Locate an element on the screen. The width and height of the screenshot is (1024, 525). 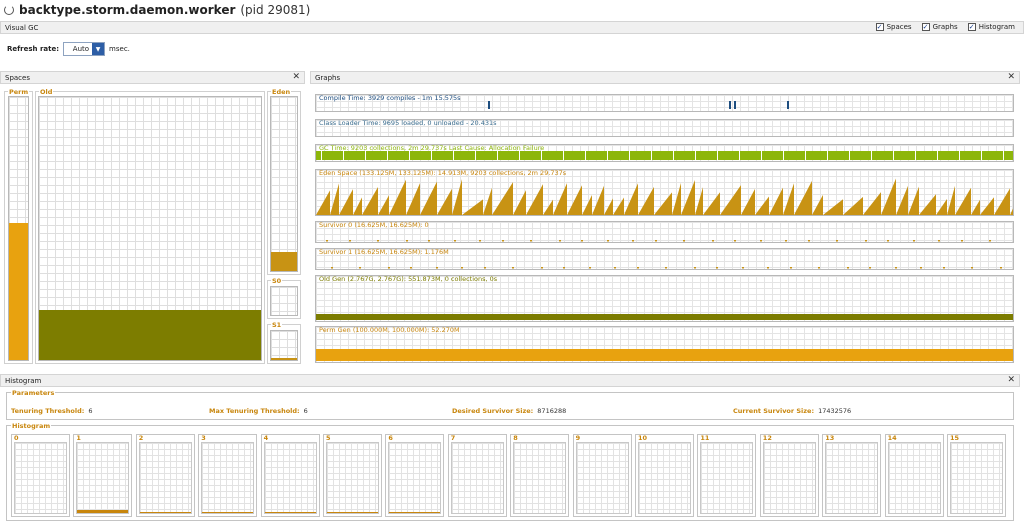
histogram-bucket-2: 2 is located at coordinates (165, 475).